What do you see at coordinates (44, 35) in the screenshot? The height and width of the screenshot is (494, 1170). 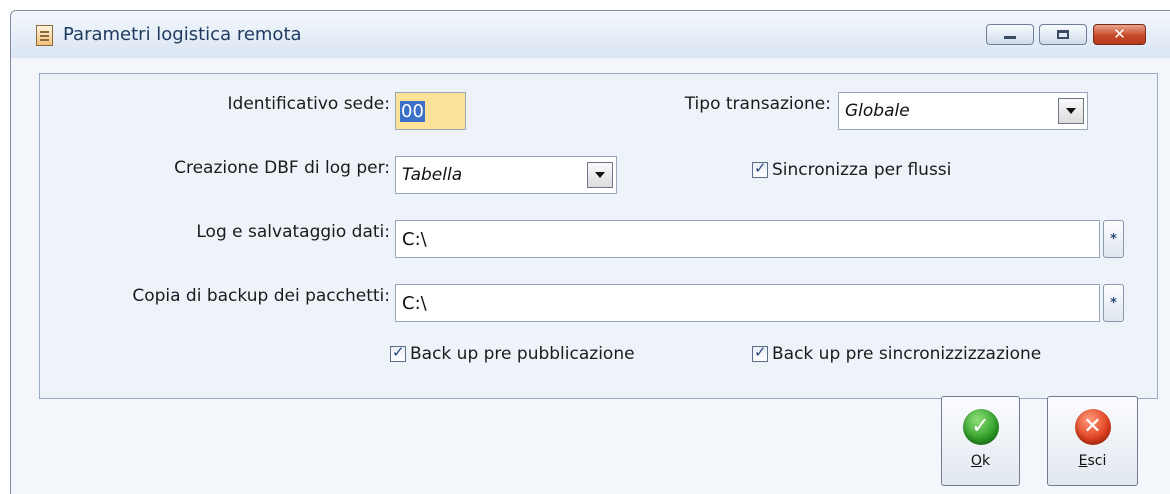 I see `app-document-icon` at bounding box center [44, 35].